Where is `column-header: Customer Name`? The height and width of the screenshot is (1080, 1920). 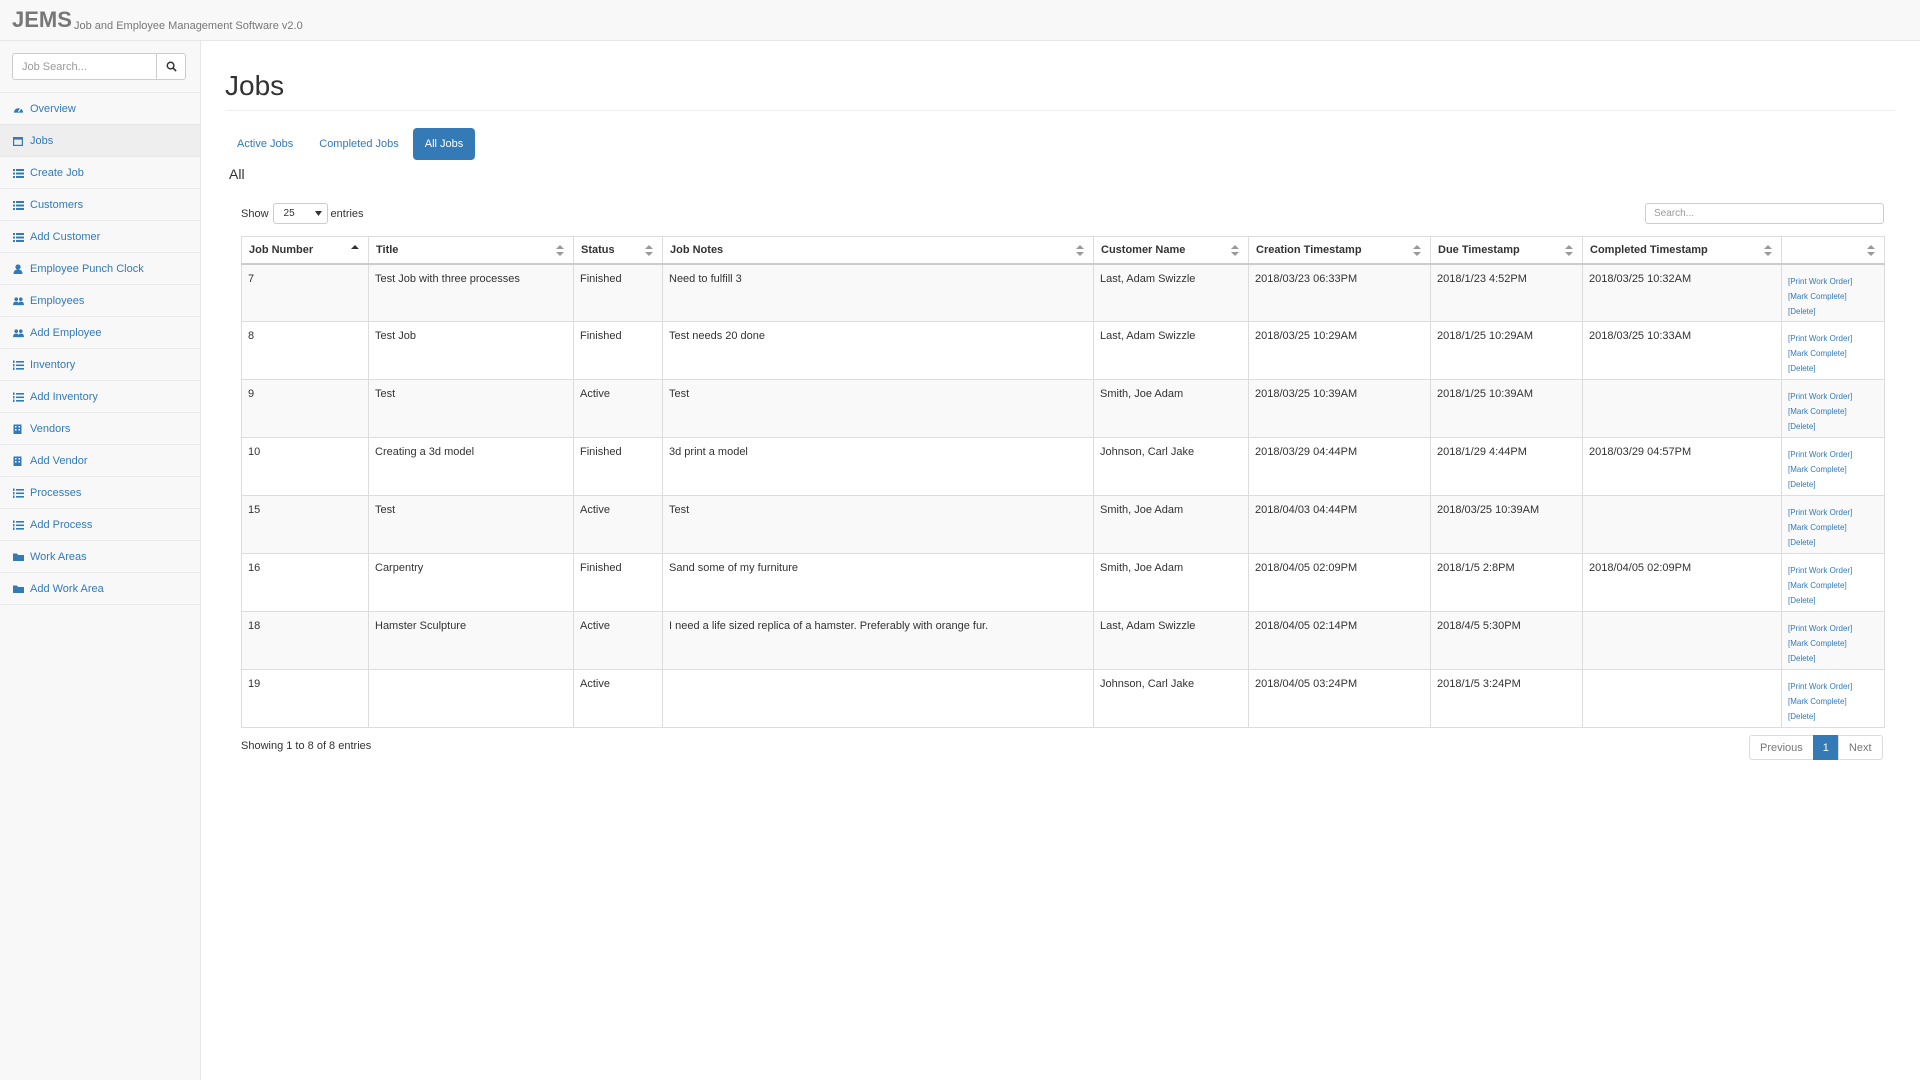 column-header: Customer Name is located at coordinates (1171, 250).